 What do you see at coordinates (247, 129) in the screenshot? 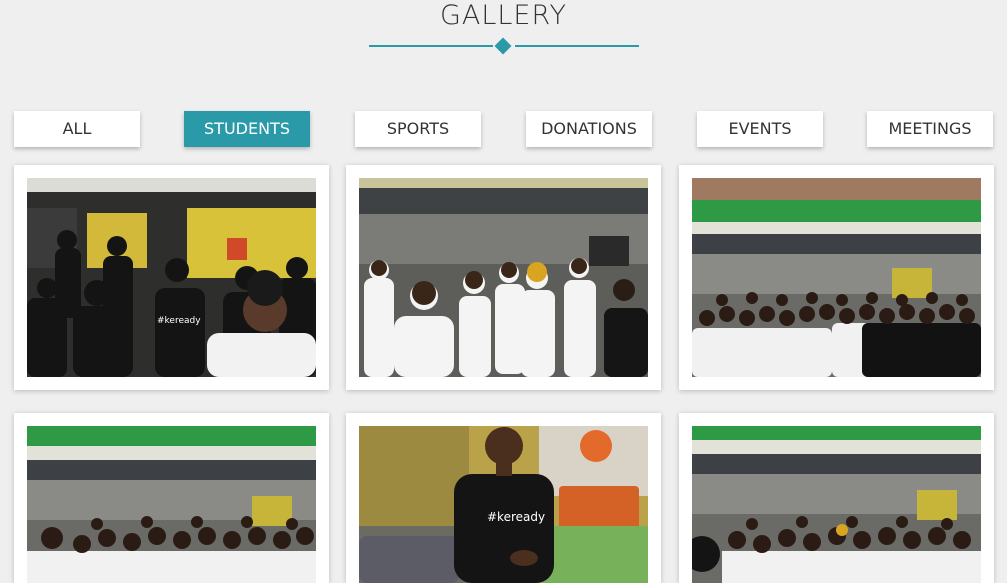
I see `filter-students-button: STUDENTS` at bounding box center [247, 129].